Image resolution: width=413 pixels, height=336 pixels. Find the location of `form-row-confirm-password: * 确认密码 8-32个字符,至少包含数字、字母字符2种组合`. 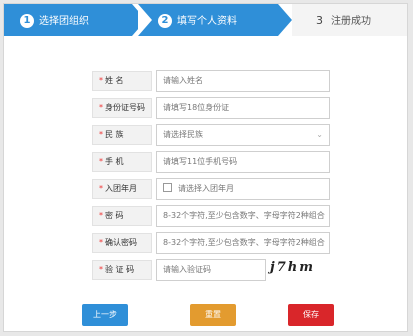

form-row-confirm-password: * 确认密码 8-32个字符,至少包含数字、字母字符2种组合 is located at coordinates (205, 243).